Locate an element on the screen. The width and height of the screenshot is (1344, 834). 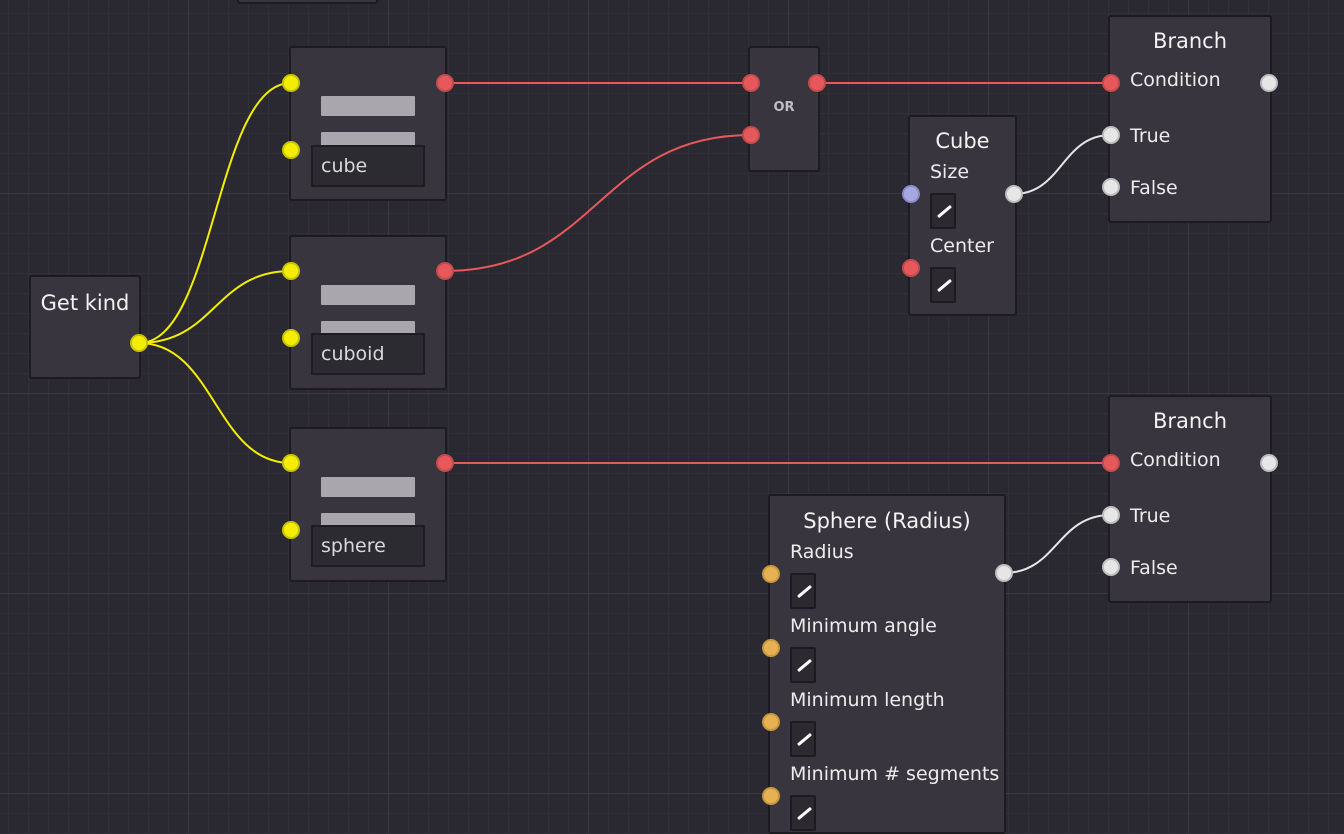
branch-1-condition-socket is located at coordinates (1111, 83).